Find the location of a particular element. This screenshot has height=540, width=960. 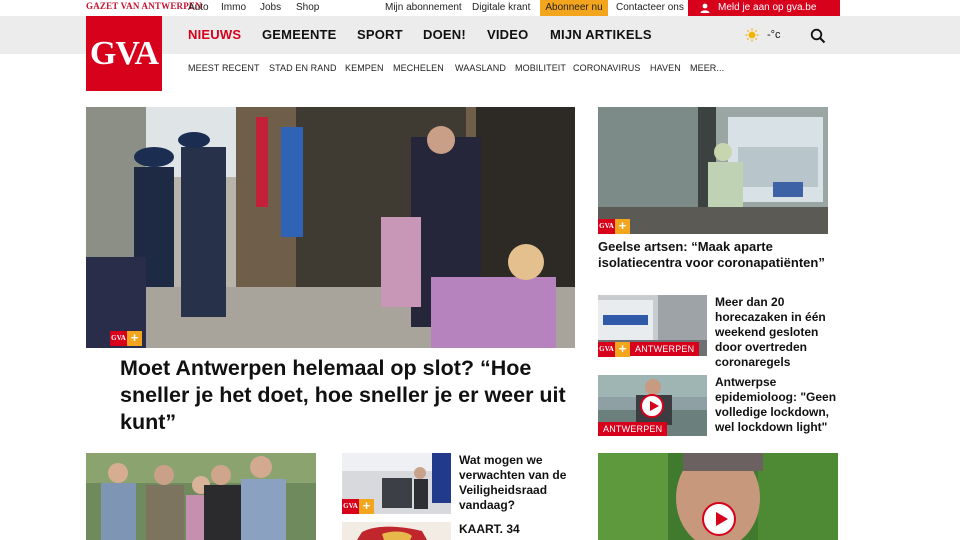

side-article-1-image is located at coordinates (713, 170).